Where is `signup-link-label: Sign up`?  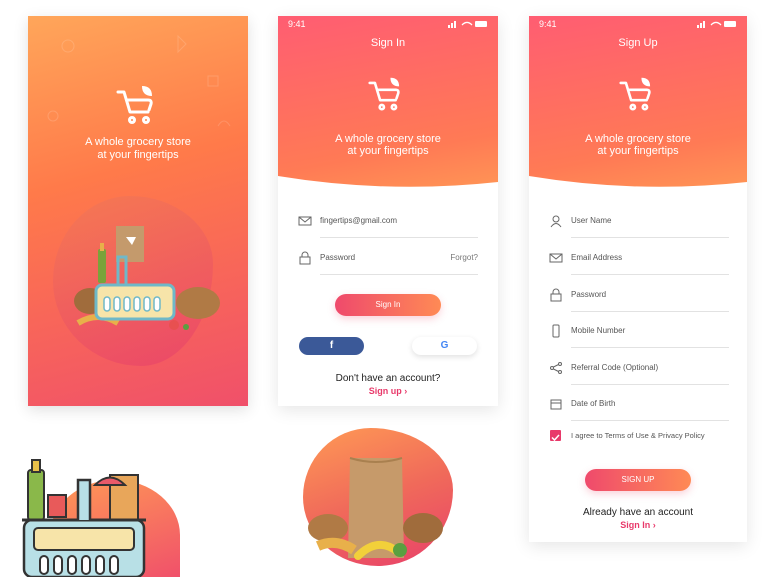 signup-link-label: Sign up is located at coordinates (385, 391).